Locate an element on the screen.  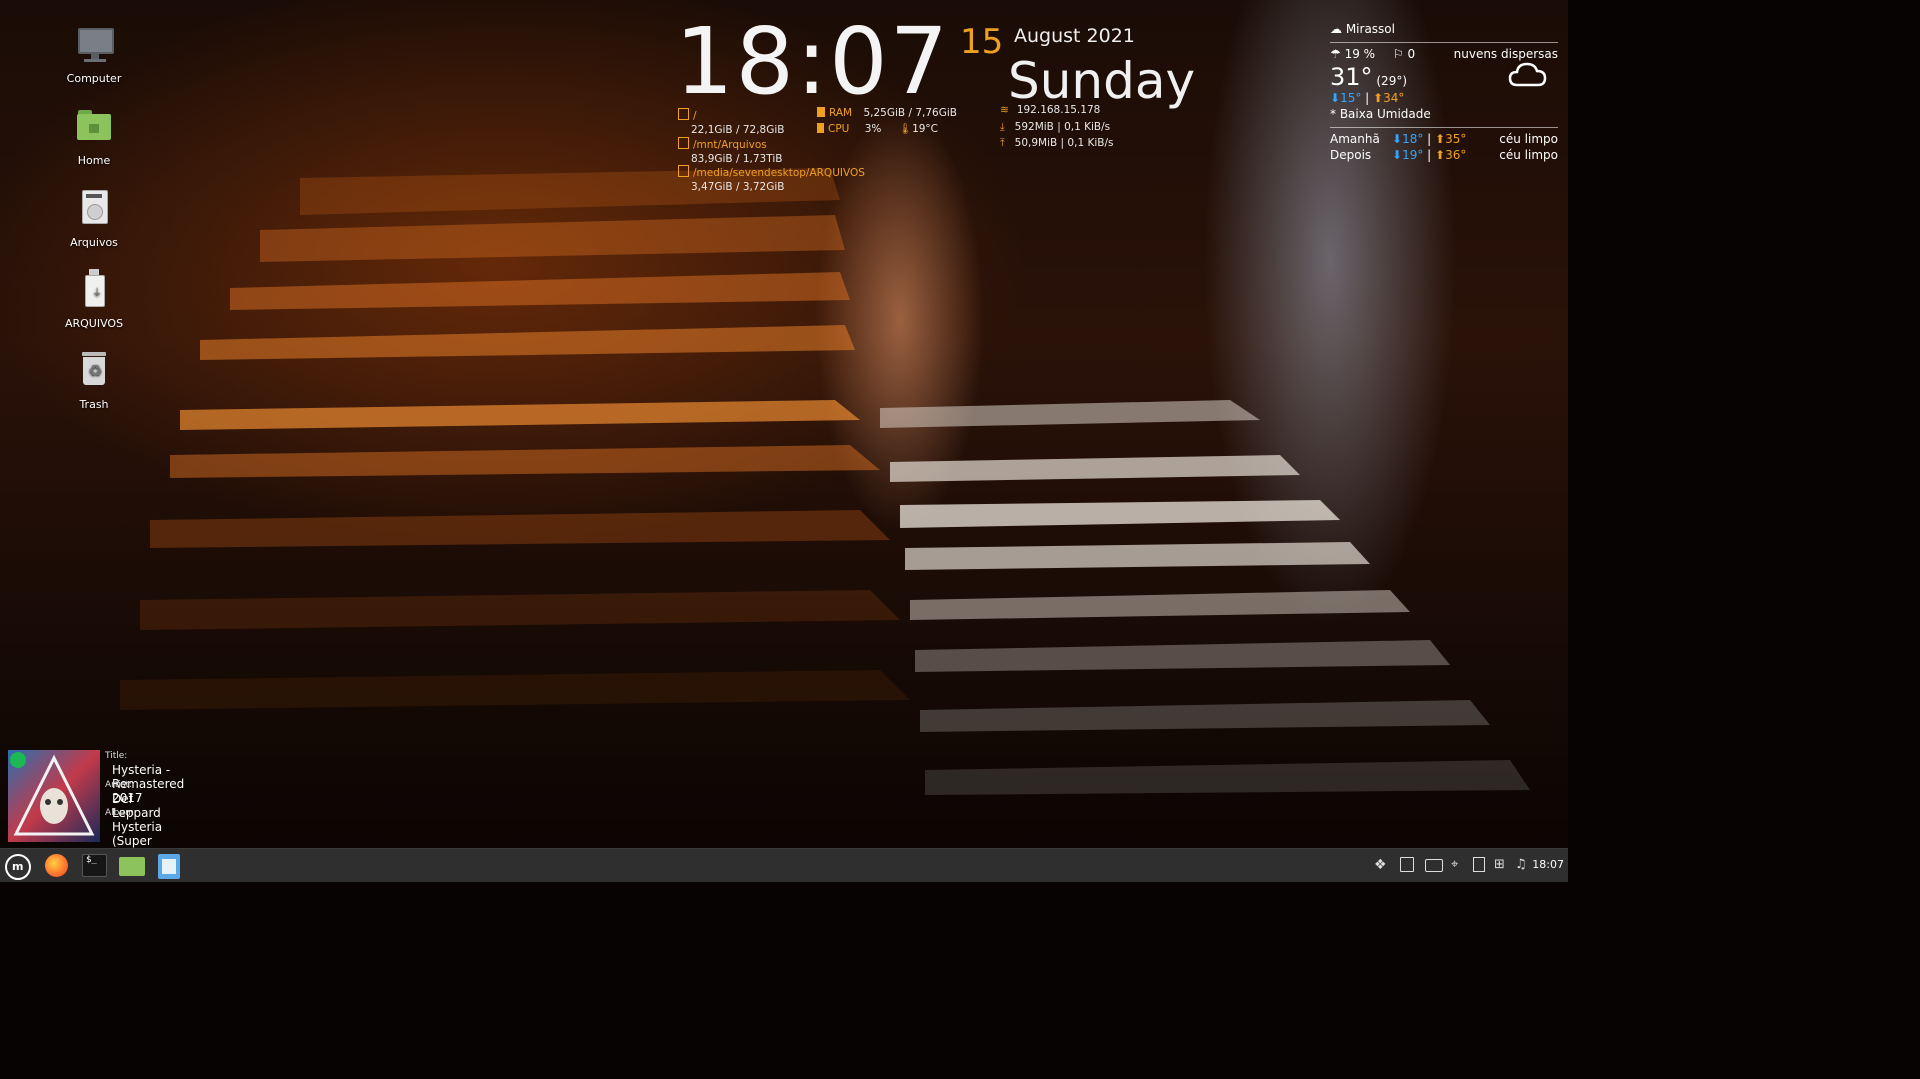
network-download-row: ⤓ 592MiB | 0,1 KiB/s is located at coordinates (1055, 127).